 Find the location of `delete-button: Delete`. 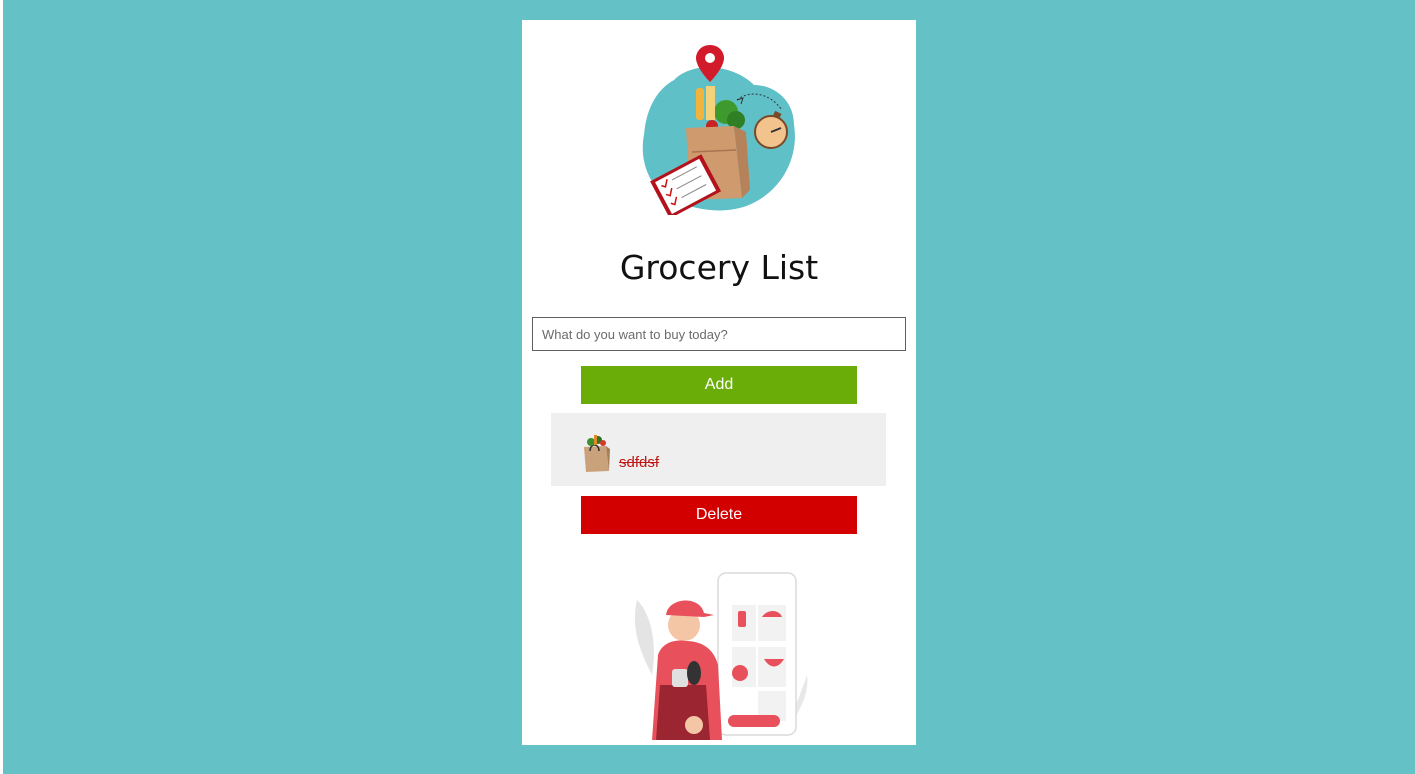

delete-button: Delete is located at coordinates (719, 515).